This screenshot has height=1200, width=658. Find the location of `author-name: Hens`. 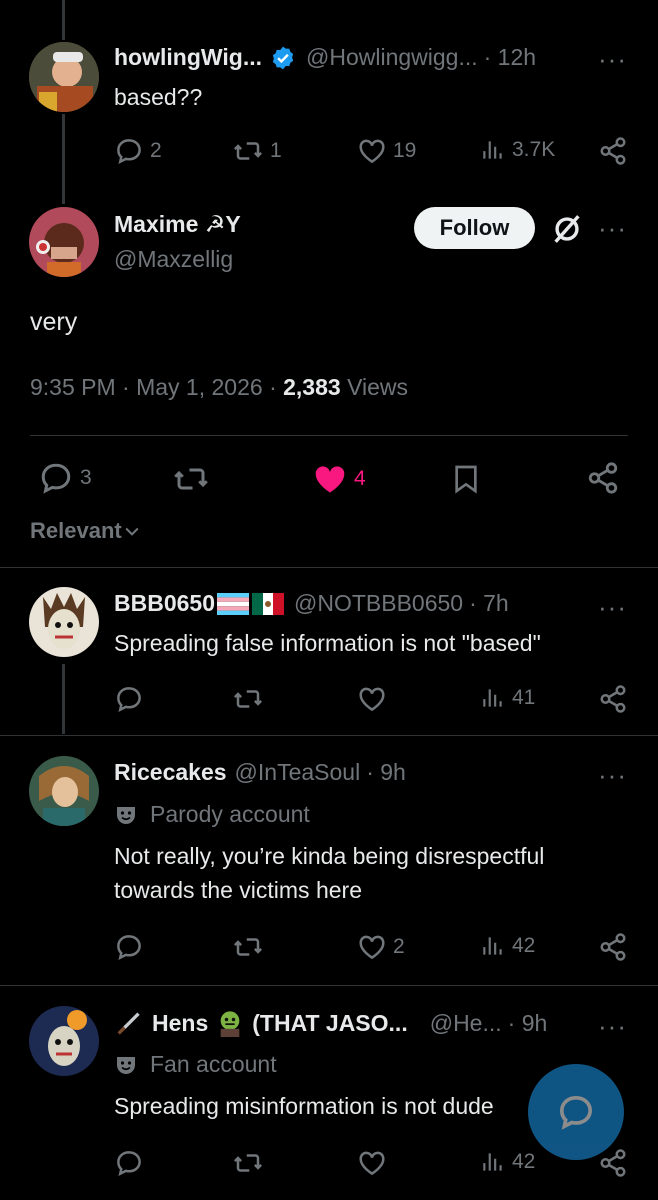

author-name: Hens is located at coordinates (180, 1023).